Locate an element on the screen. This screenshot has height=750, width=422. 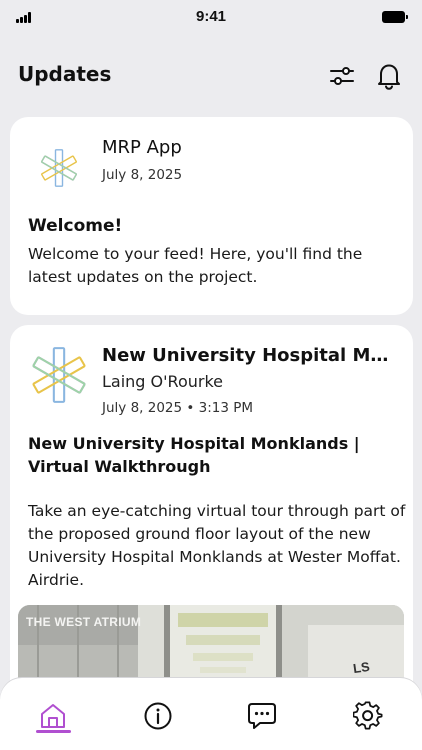
notifications-button is located at coordinates (389, 76).